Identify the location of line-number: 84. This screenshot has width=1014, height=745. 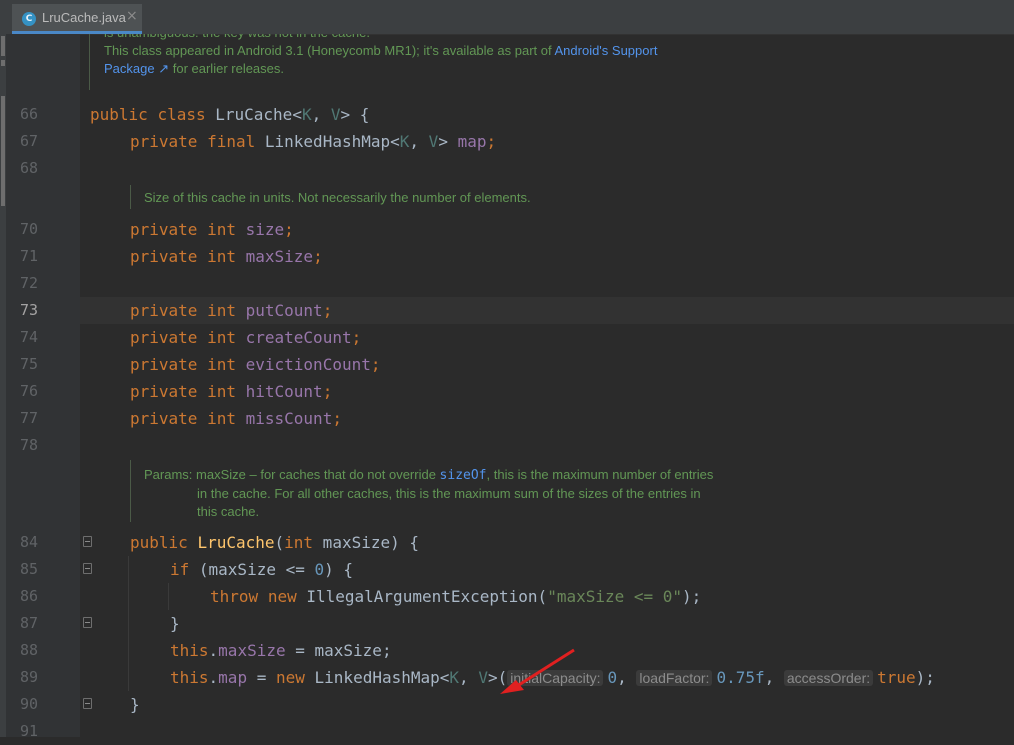
(29, 542).